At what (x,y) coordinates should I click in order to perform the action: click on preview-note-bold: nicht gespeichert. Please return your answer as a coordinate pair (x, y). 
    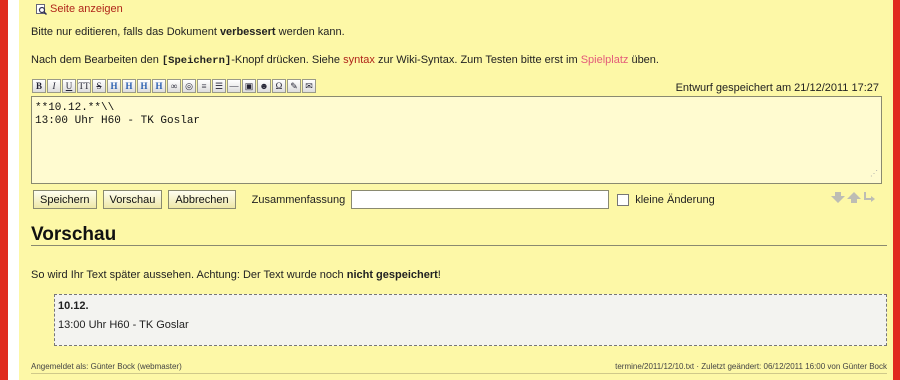
    Looking at the image, I should click on (392, 275).